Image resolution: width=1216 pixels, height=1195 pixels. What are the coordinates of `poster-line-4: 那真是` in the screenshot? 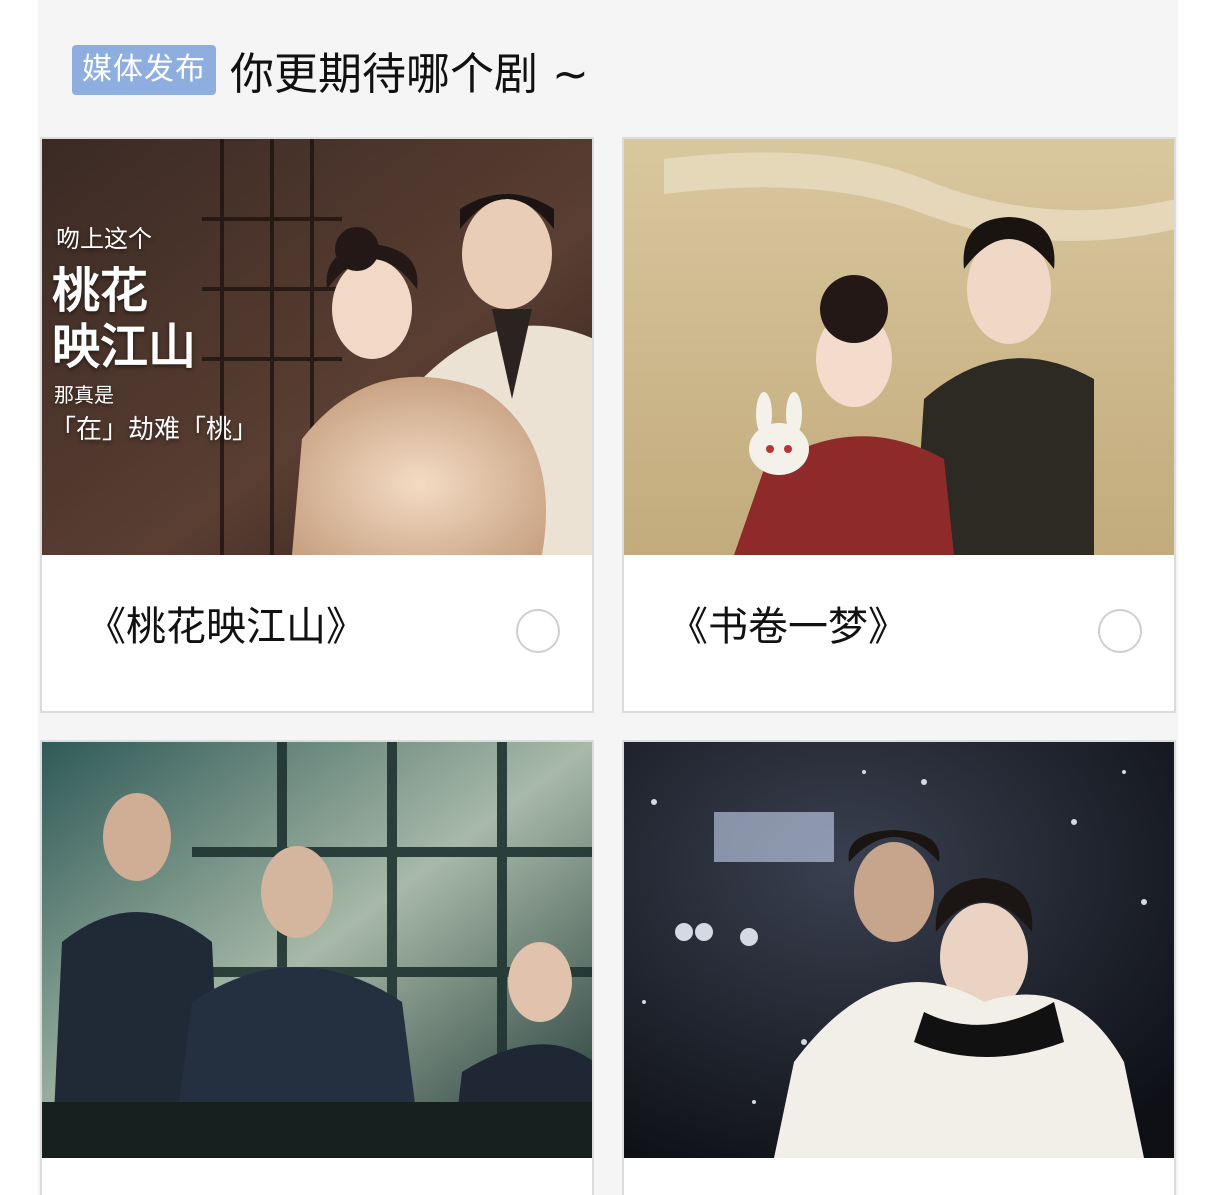 It's located at (84, 395).